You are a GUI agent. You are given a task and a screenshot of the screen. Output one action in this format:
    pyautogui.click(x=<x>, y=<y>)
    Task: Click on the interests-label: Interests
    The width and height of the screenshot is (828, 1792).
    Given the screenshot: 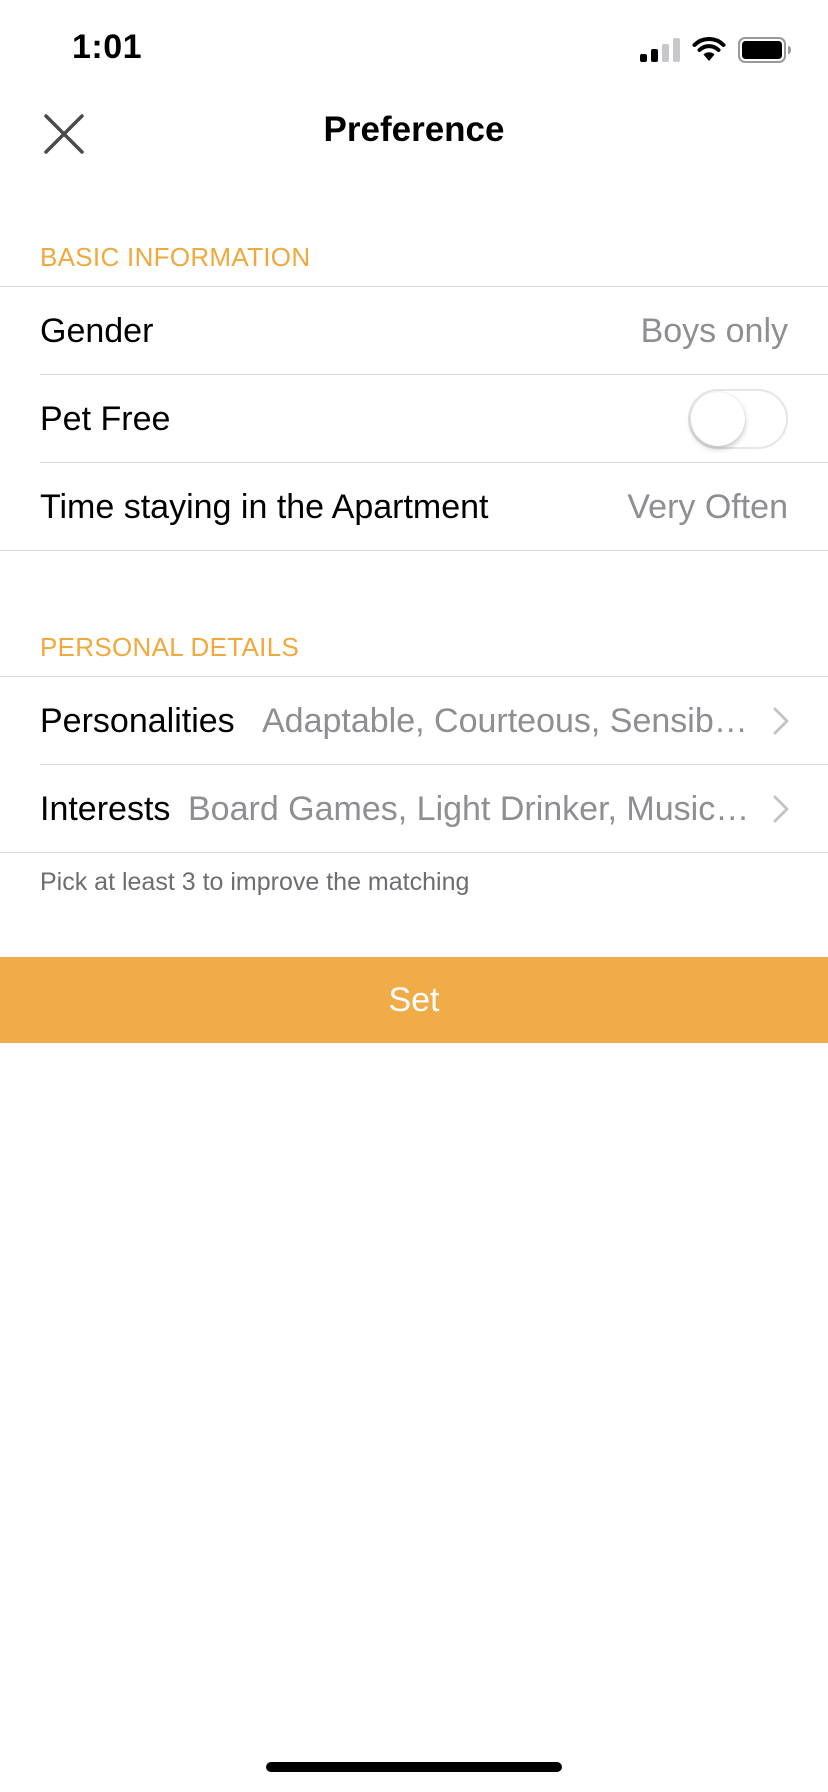 What is the action you would take?
    pyautogui.click(x=105, y=809)
    